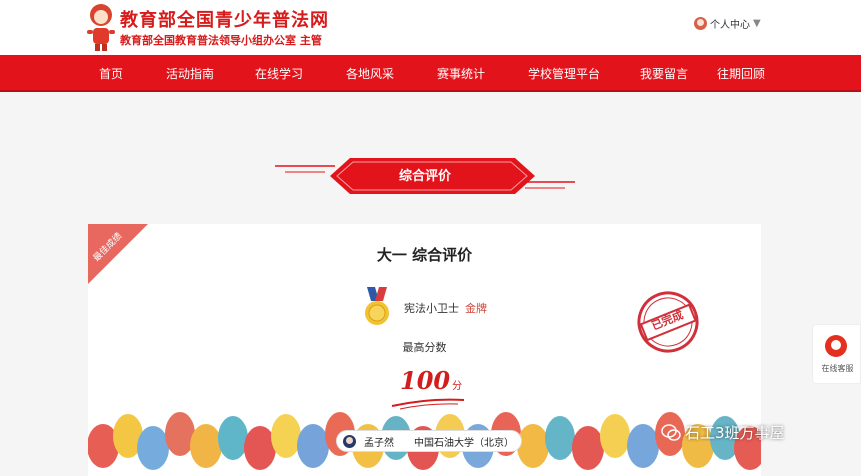 This screenshot has width=861, height=476. I want to click on score: 100 分, so click(431, 380).